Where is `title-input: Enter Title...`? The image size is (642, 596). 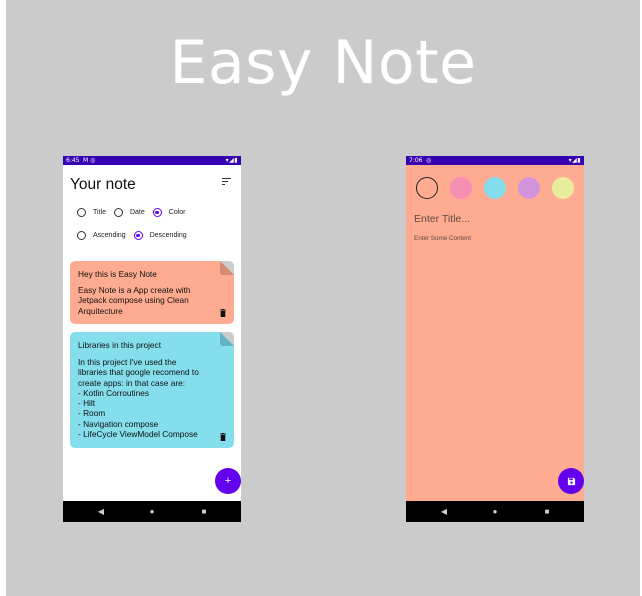 title-input: Enter Title... is located at coordinates (442, 219).